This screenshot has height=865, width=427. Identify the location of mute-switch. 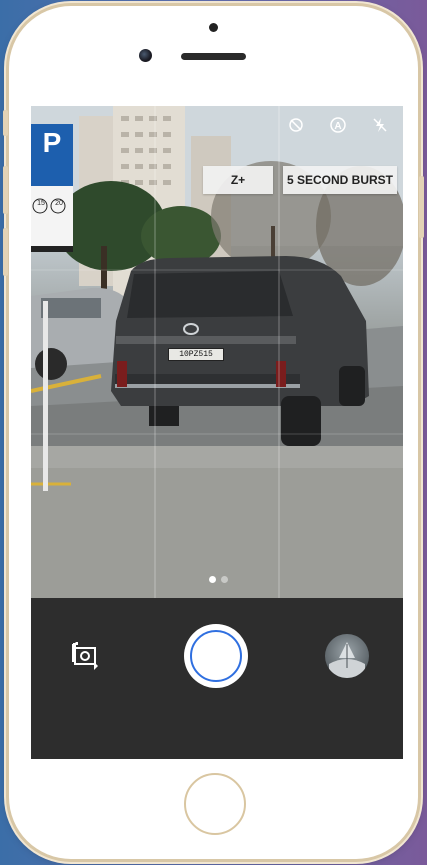
(5, 123).